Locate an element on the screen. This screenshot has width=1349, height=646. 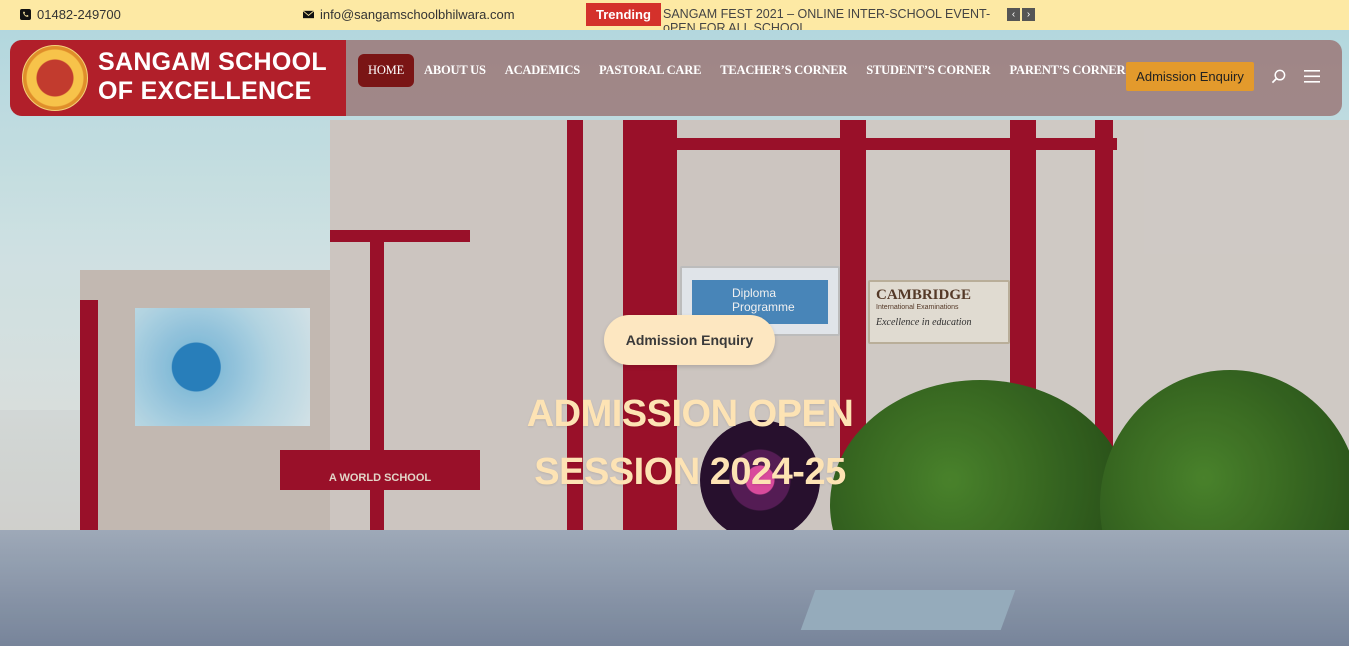
logo-line2: OF EXCELLENCE is located at coordinates (205, 91).